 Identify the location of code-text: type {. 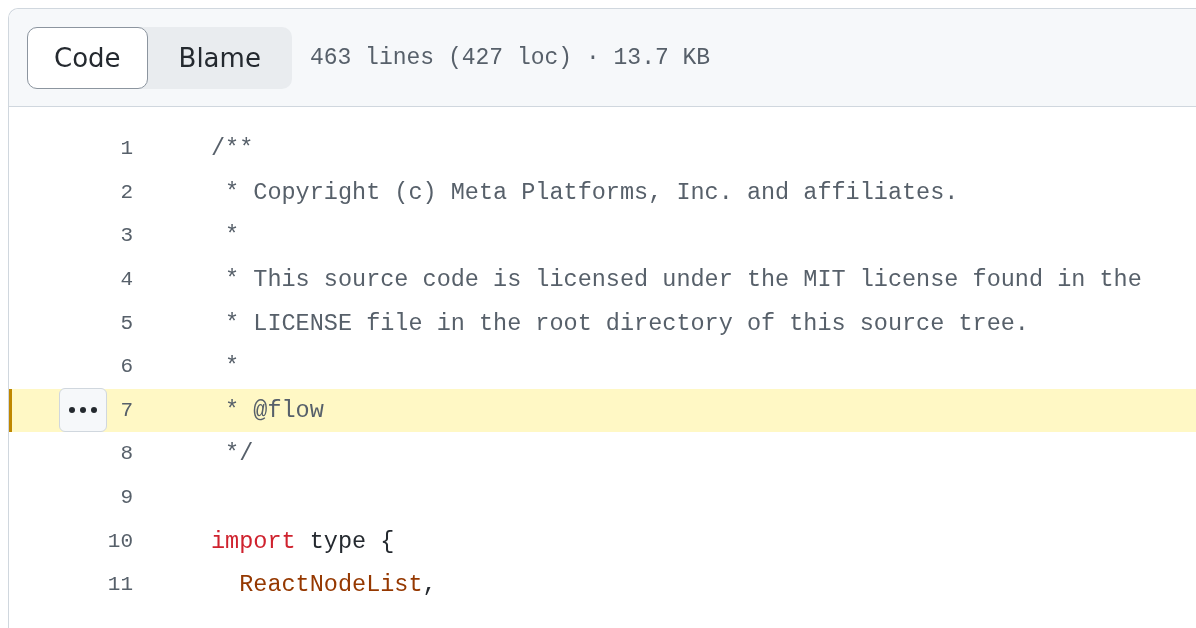
(351, 541).